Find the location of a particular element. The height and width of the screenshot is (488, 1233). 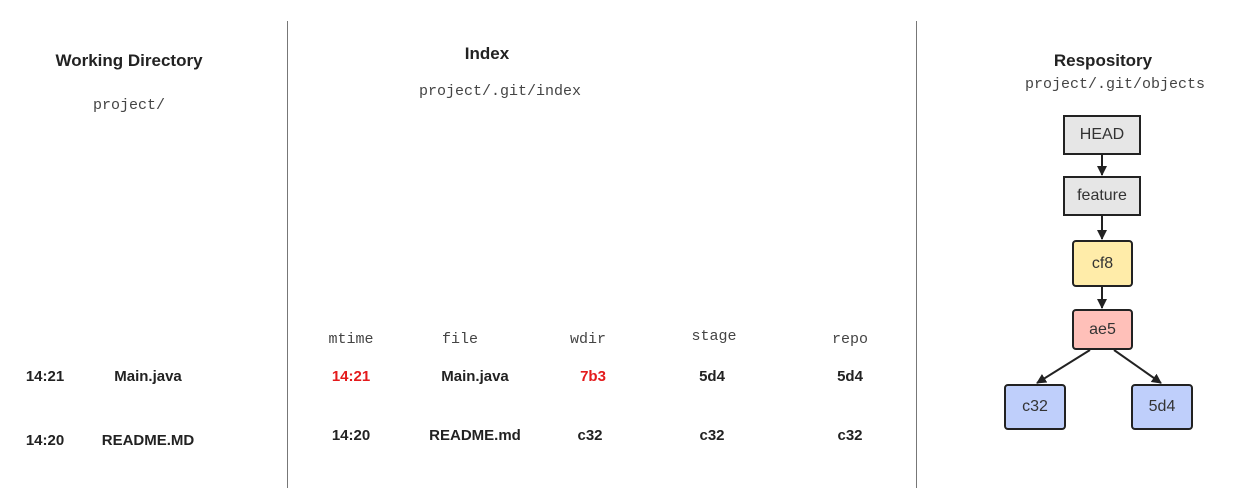

blob-c32-node: c32 is located at coordinates (1035, 407).